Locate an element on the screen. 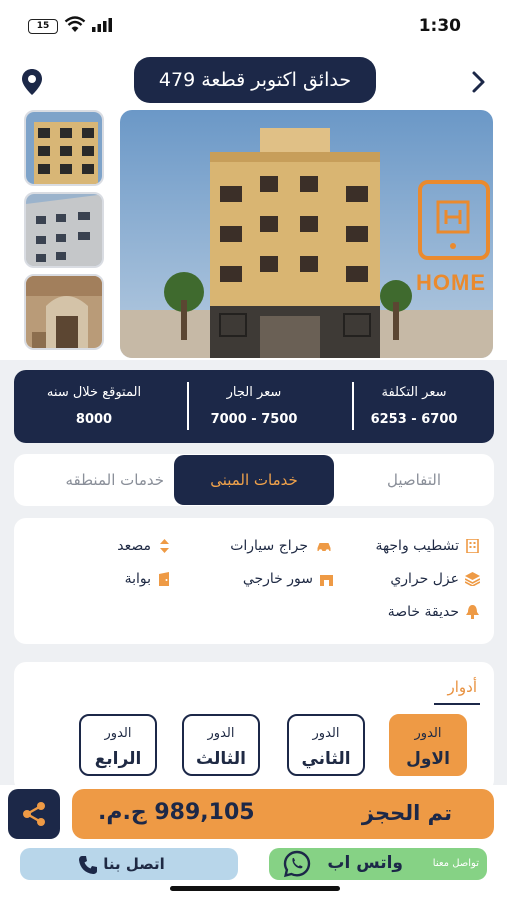 Image resolution: width=507 pixels, height=900 pixels. floor-button-1: الدور الاول is located at coordinates (428, 745).